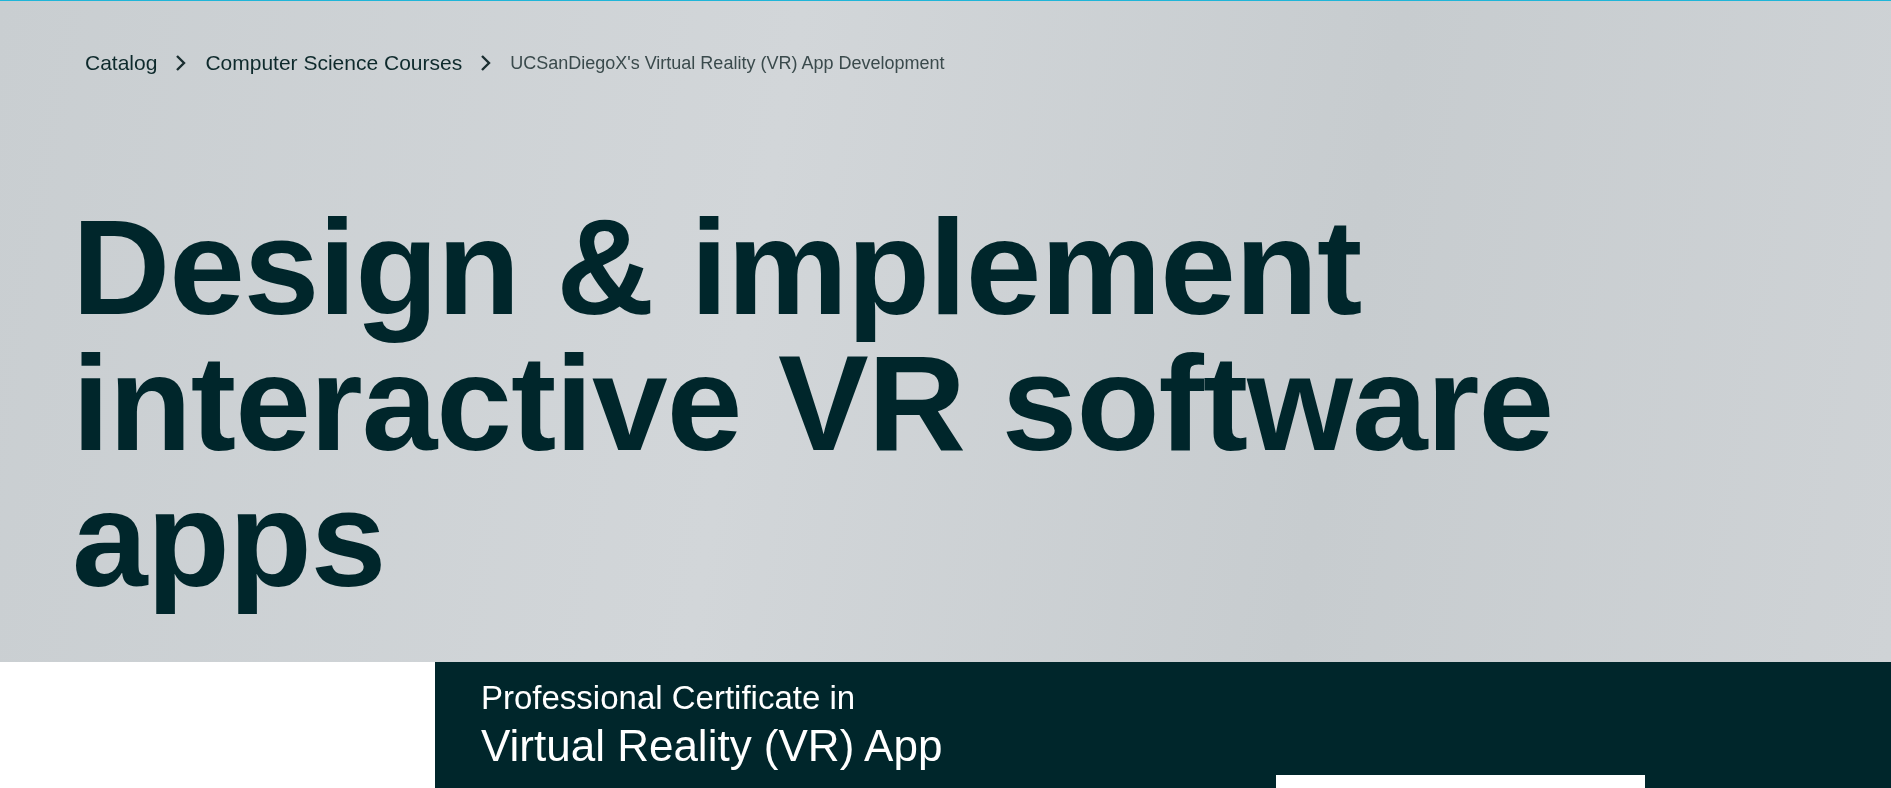 The image size is (1891, 788). I want to click on breadcrumb-link: Catalog, so click(121, 63).